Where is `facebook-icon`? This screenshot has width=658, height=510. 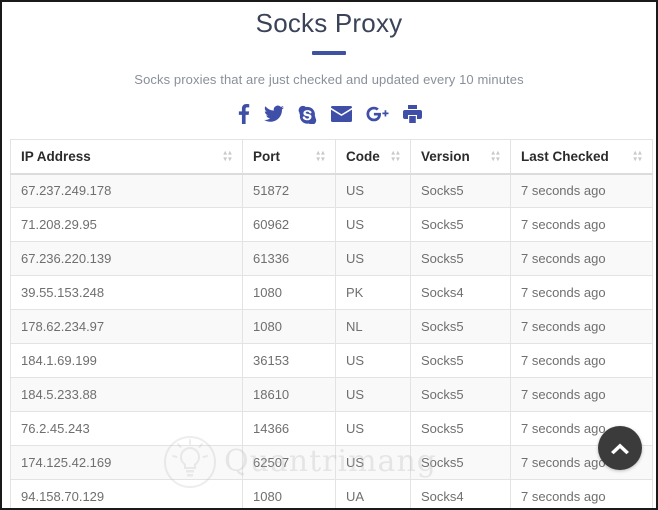 facebook-icon is located at coordinates (243, 114).